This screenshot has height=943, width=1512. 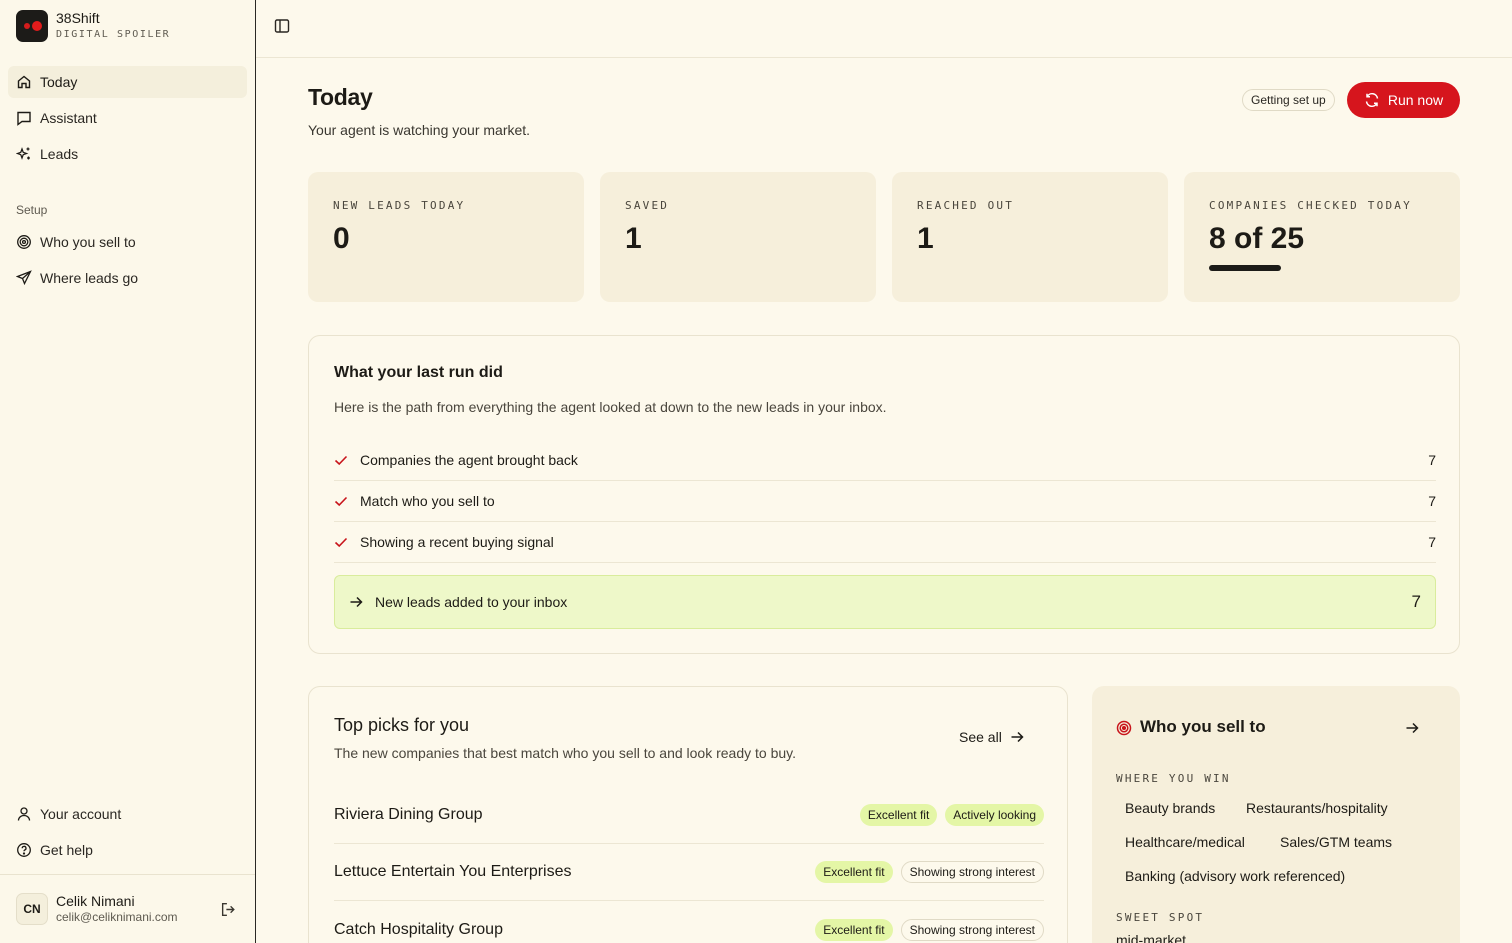 What do you see at coordinates (59, 82) in the screenshot?
I see `nav-label: Today` at bounding box center [59, 82].